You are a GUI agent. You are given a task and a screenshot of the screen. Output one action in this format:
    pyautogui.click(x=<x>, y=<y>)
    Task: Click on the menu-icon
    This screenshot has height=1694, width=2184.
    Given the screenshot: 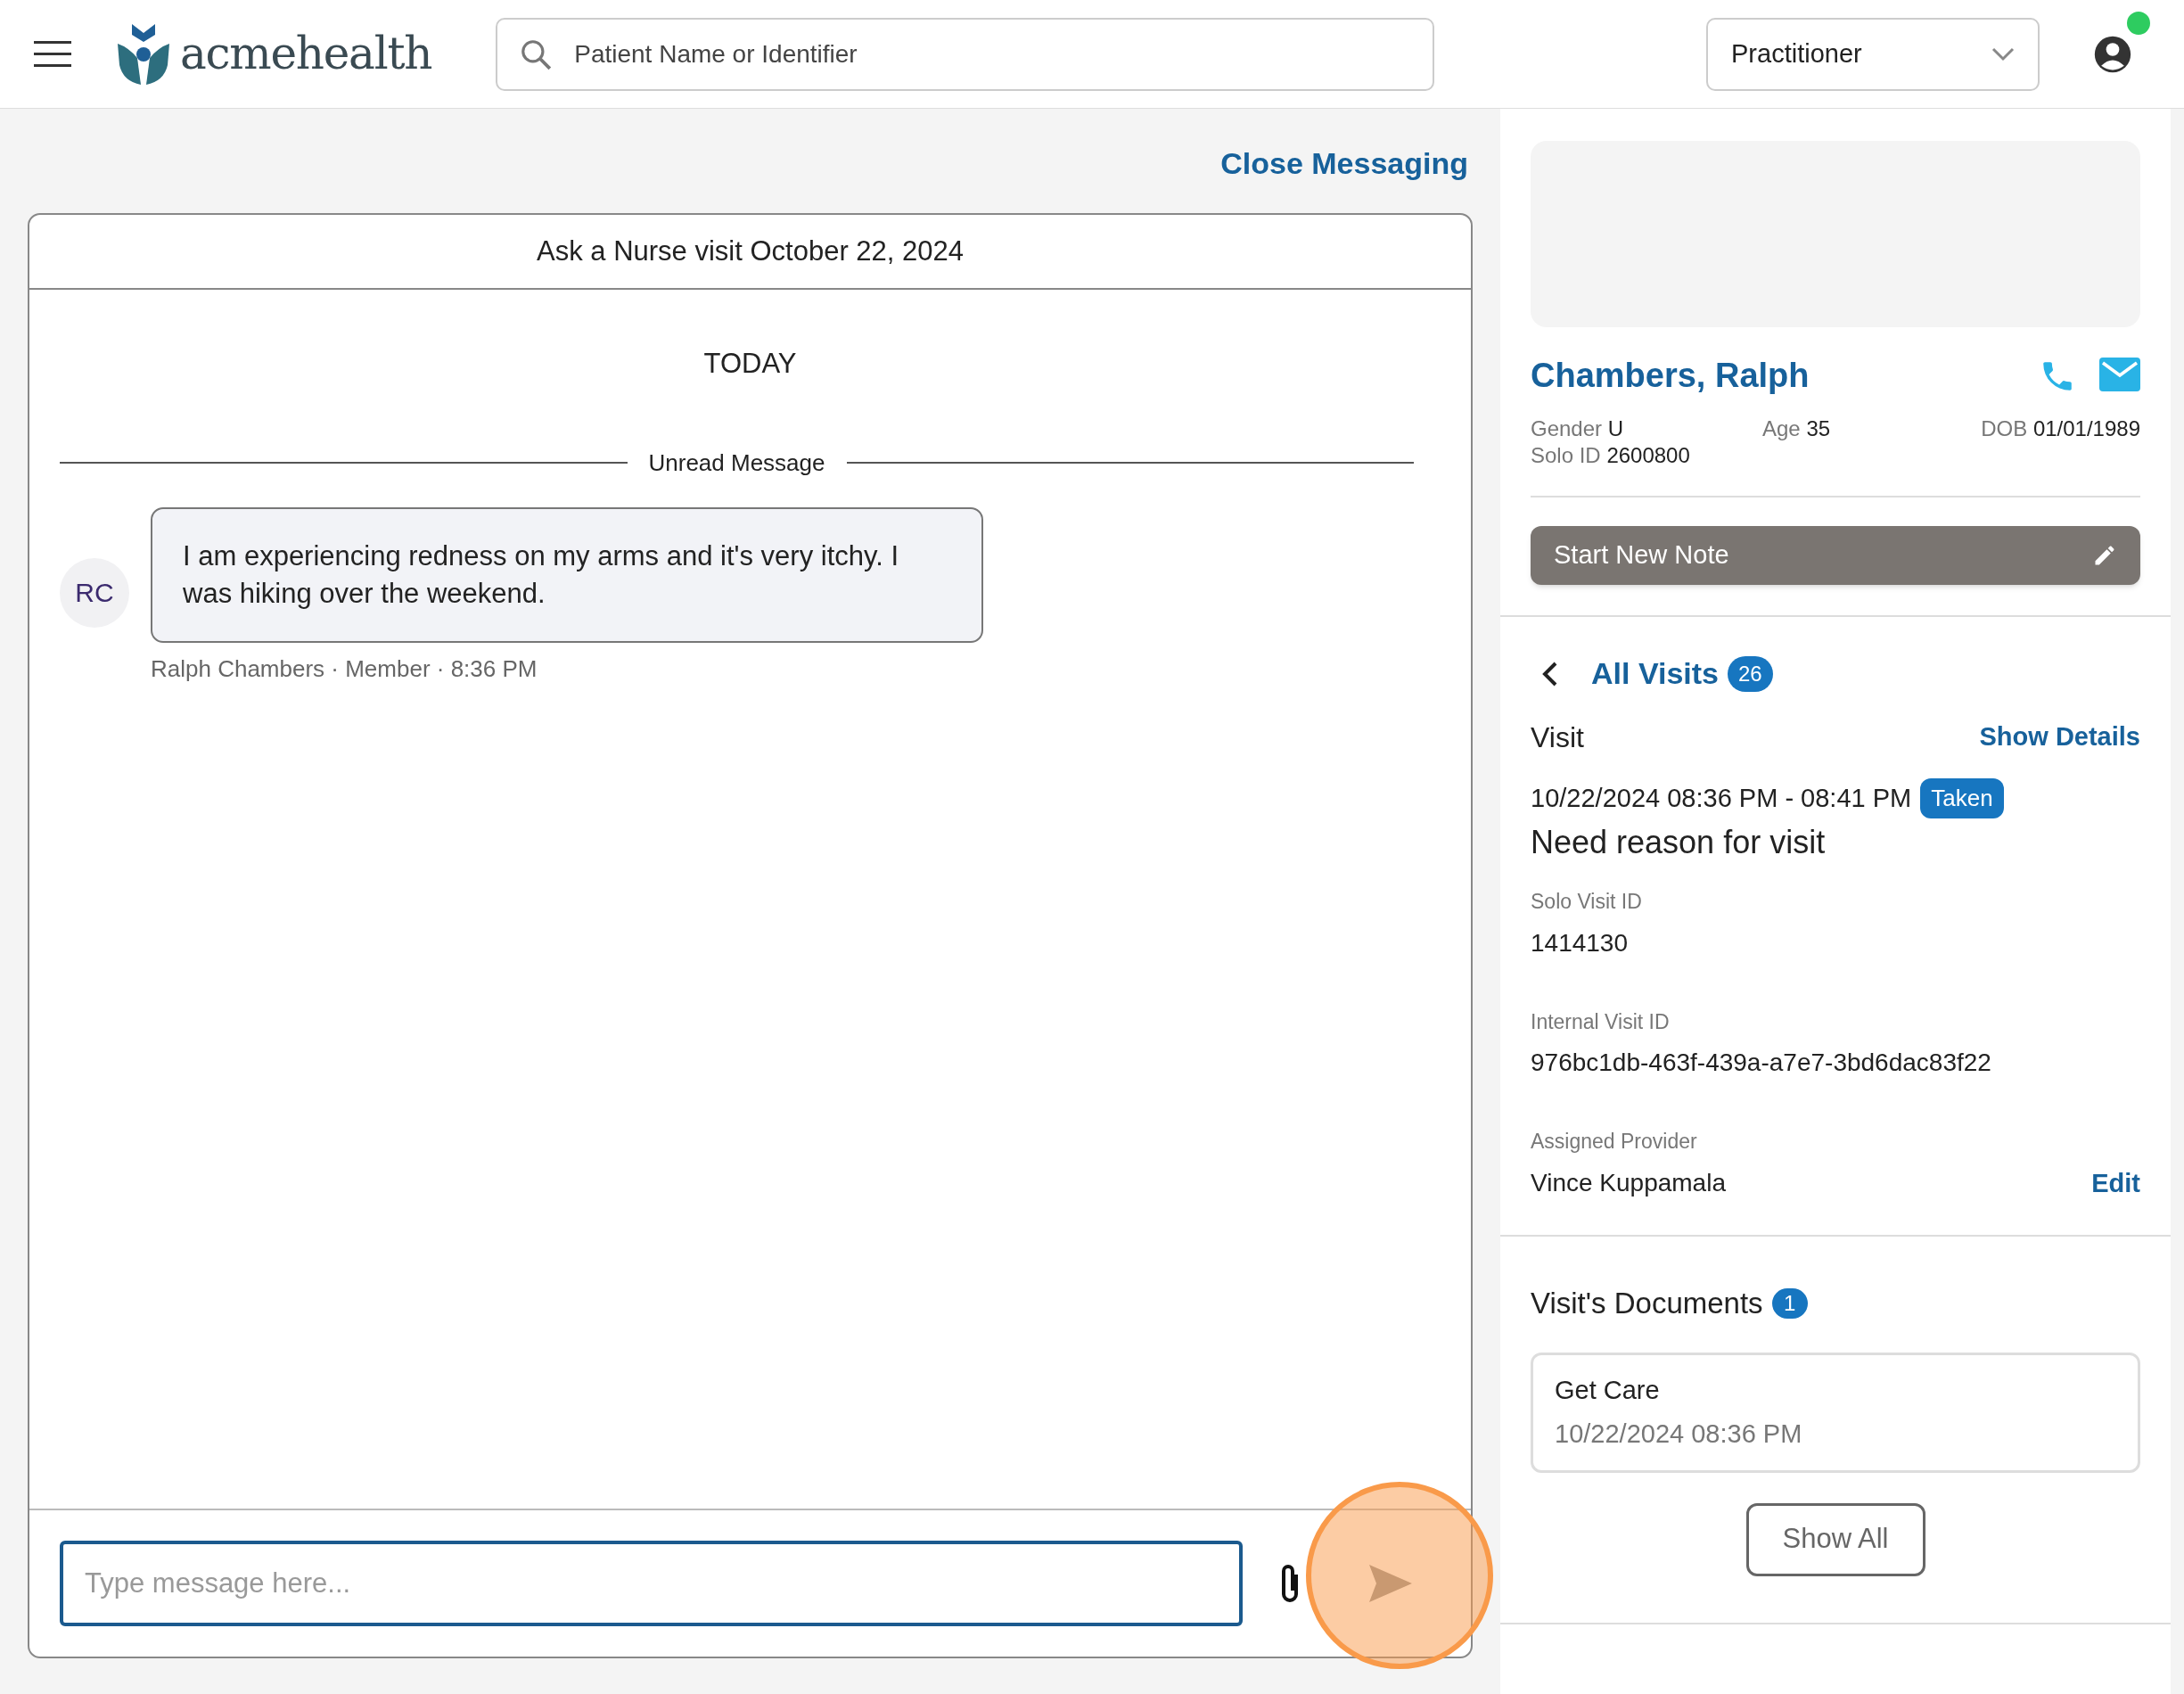 What is the action you would take?
    pyautogui.click(x=52, y=54)
    